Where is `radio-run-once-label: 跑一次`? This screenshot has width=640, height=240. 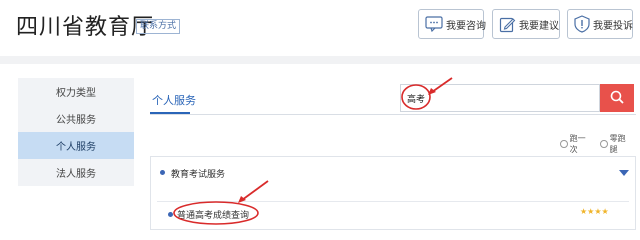 radio-run-once-label: 跑一次 is located at coordinates (577, 144).